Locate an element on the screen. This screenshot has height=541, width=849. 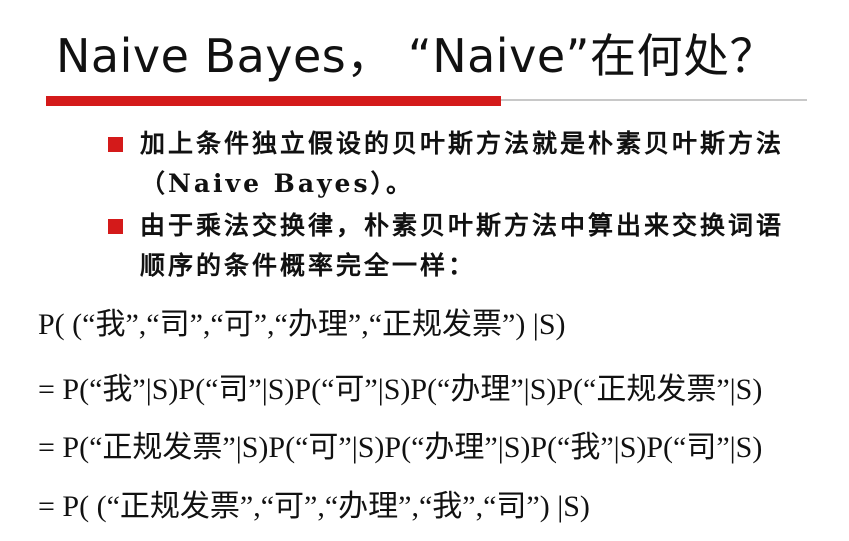
bullet-item: 加上条件独立假设的贝叶斯方法就是朴素贝叶斯方法（Naive Bayes）。 is located at coordinates (453, 164).